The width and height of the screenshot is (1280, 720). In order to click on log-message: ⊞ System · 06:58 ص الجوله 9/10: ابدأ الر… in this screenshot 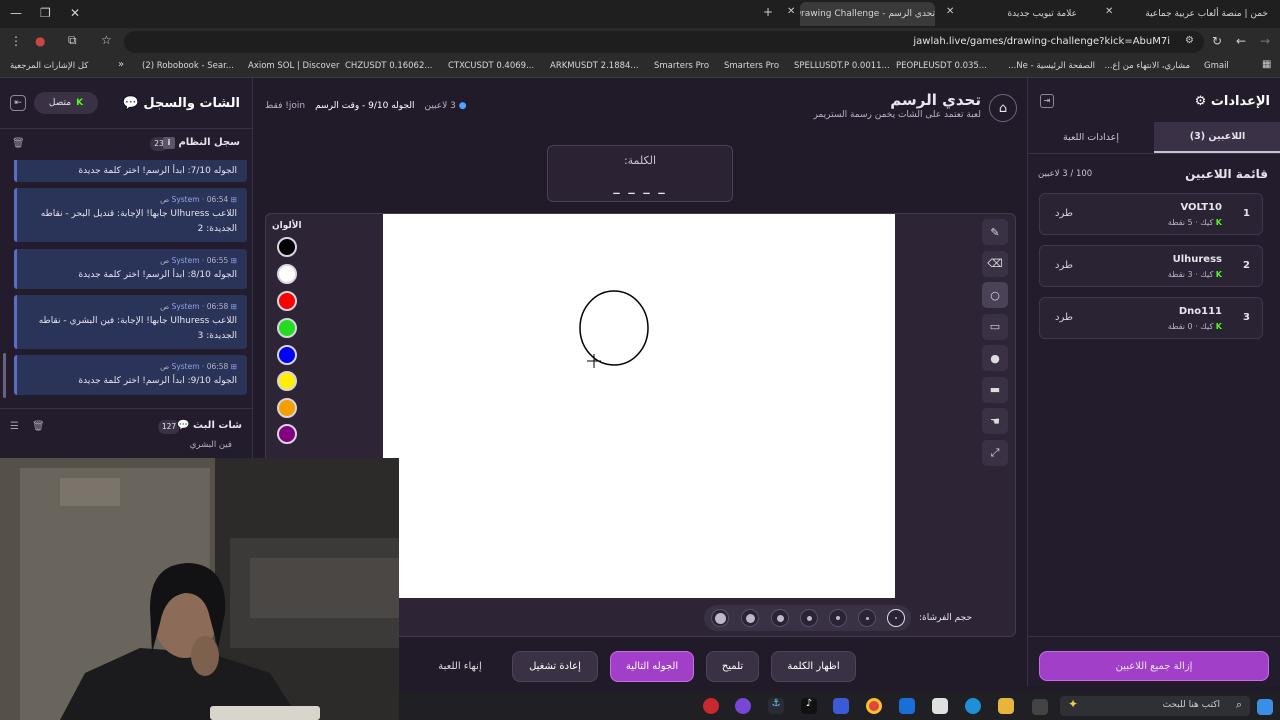, I will do `click(130, 375)`.